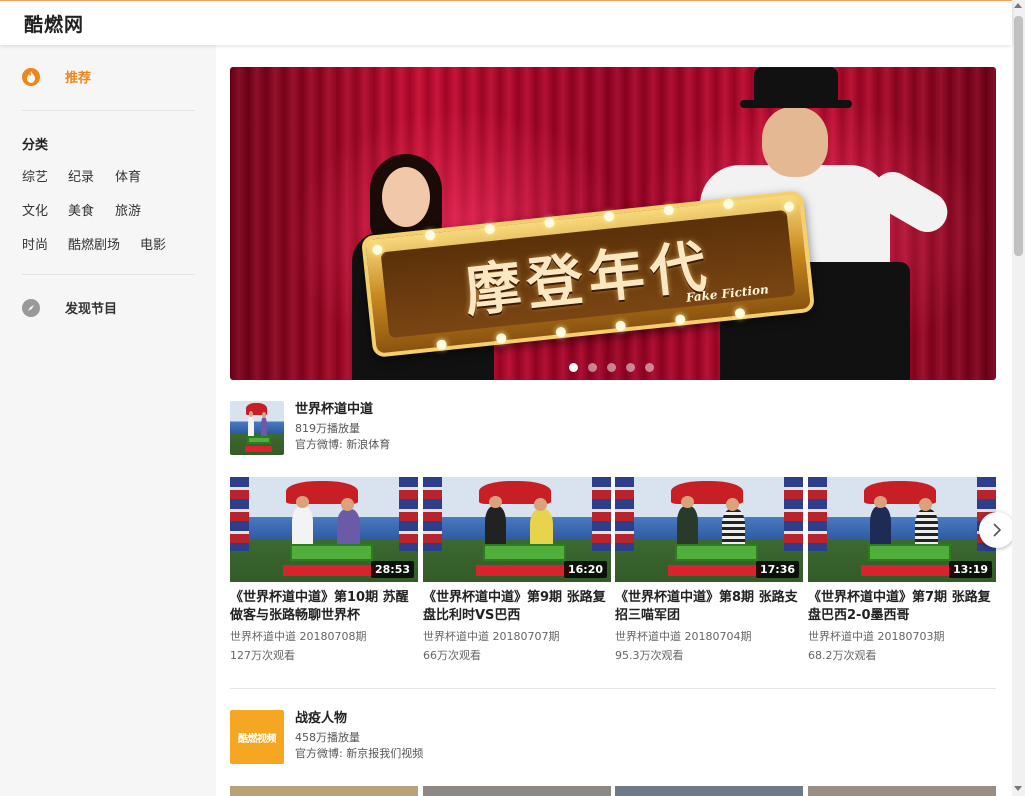  I want to click on scrollbar-thumb, so click(1018, 136).